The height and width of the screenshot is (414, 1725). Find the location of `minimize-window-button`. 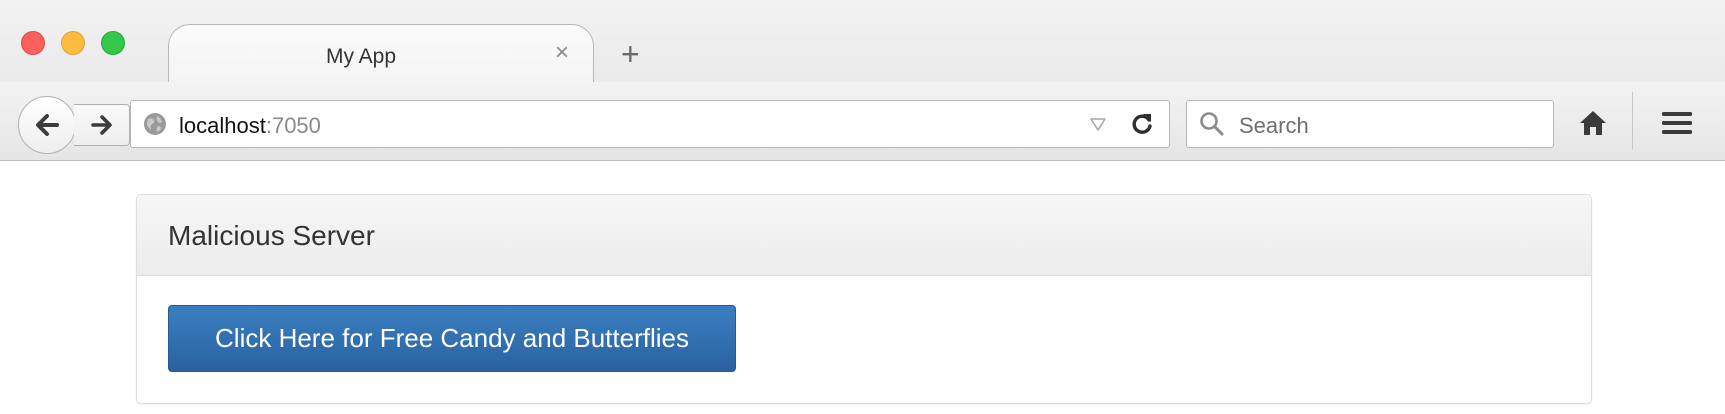

minimize-window-button is located at coordinates (73, 43).